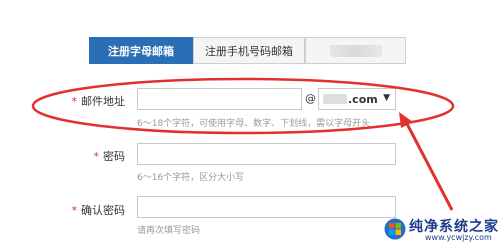 This screenshot has width=500, height=248. I want to click on tab-register-mobile-email: 注册手机号码邮箱, so click(249, 50).